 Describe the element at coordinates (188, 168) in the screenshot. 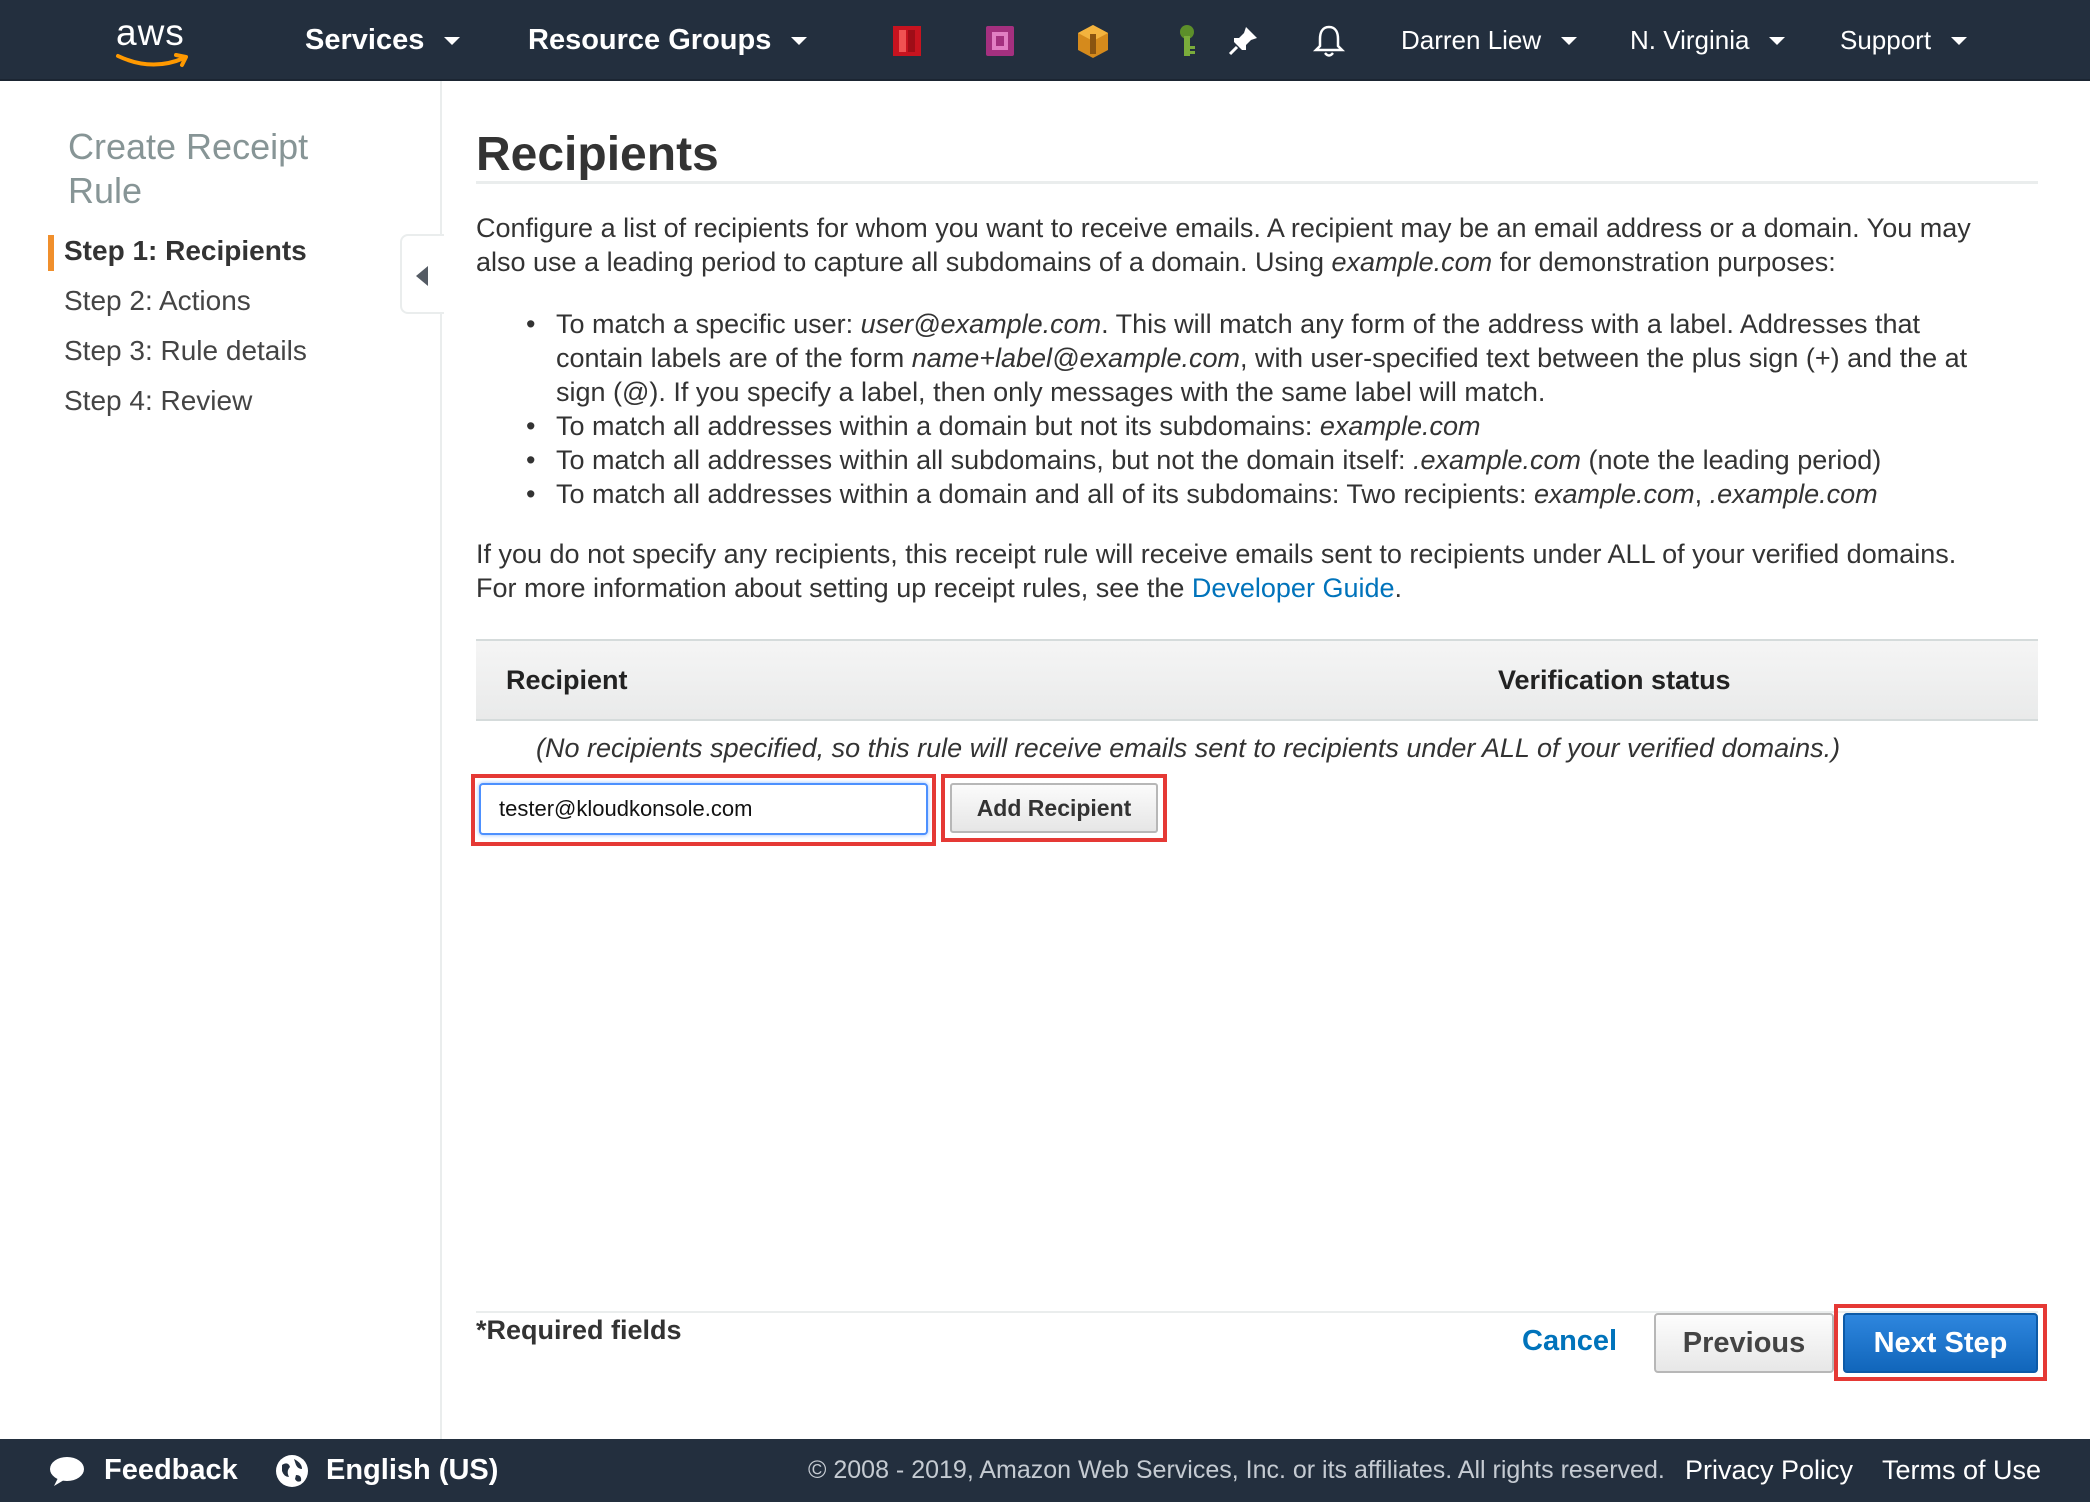

I see `wizard-title: Create Receipt Rule` at that location.